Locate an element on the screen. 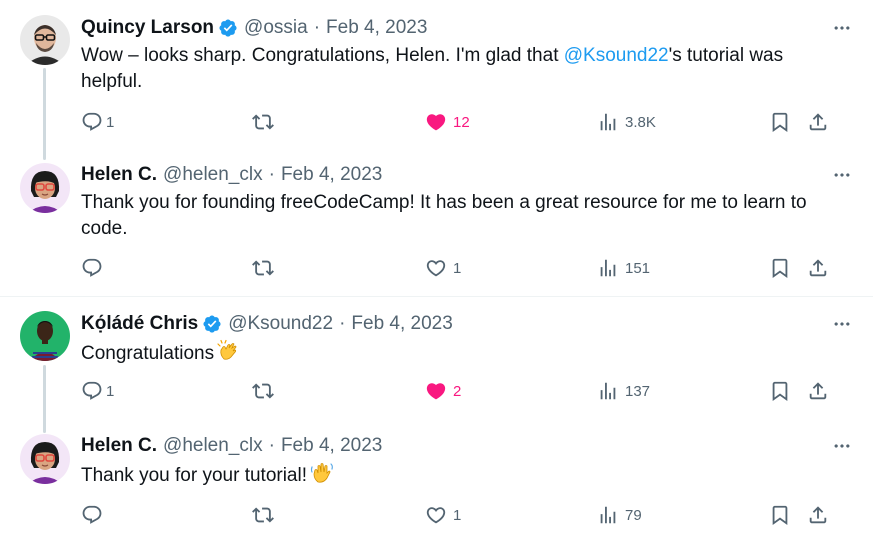 The width and height of the screenshot is (873, 543). like-count: 12 is located at coordinates (461, 122).